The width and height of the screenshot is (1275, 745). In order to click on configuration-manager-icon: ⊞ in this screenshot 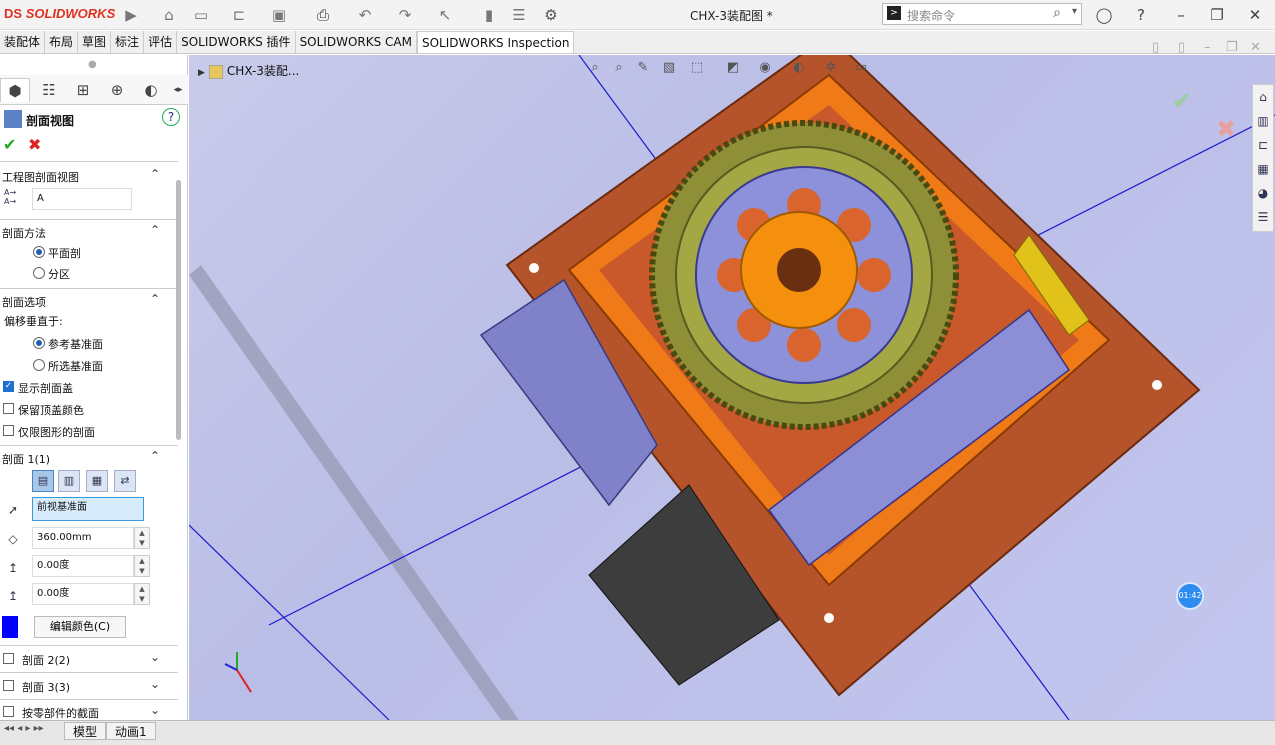, I will do `click(83, 90)`.